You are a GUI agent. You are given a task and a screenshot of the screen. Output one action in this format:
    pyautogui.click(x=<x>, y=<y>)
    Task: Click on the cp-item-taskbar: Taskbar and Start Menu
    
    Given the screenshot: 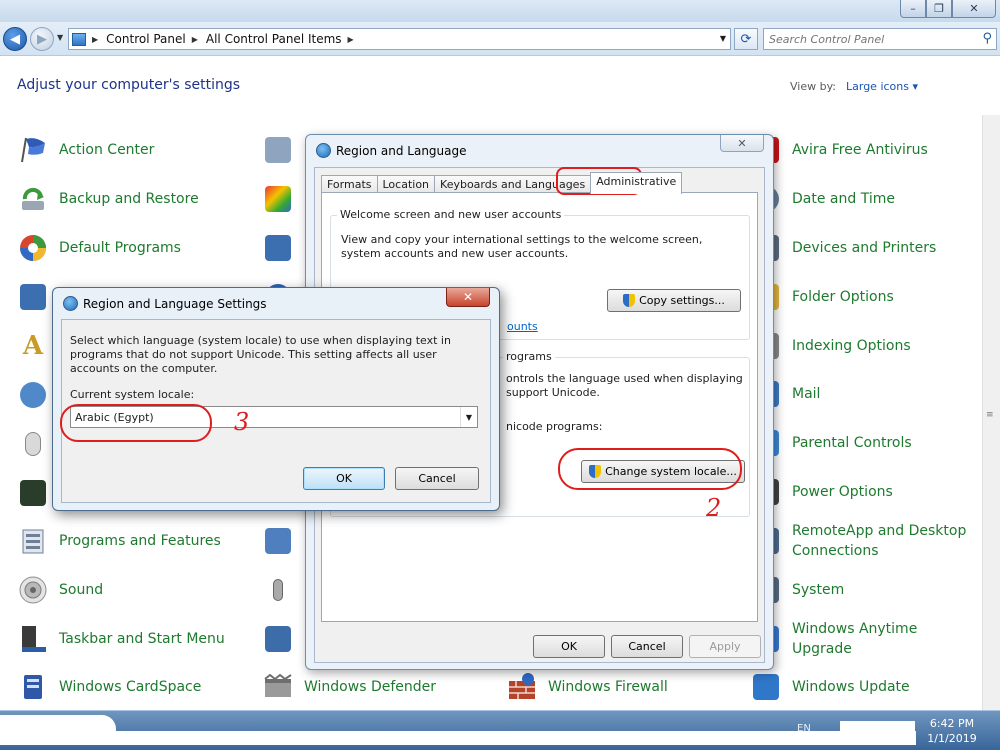 What is the action you would take?
    pyautogui.click(x=121, y=639)
    